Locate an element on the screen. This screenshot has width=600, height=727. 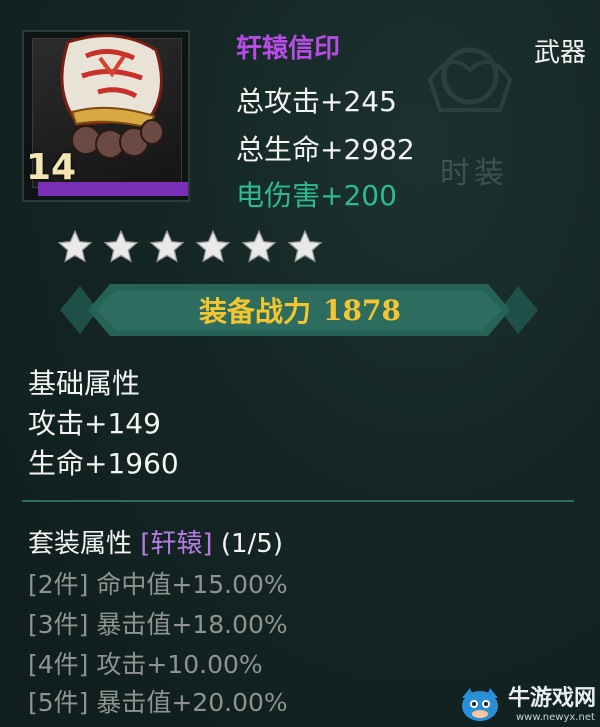
watermark-tag: 时装 is located at coordinates (474, 173).